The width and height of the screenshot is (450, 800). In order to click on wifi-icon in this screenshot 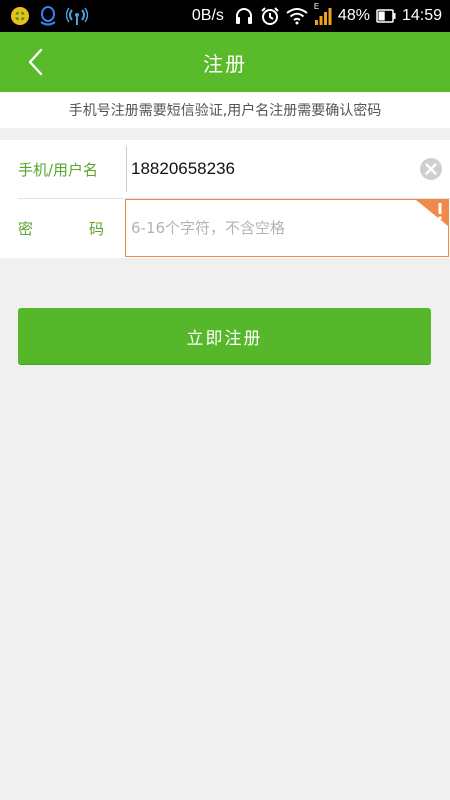, I will do `click(297, 16)`.